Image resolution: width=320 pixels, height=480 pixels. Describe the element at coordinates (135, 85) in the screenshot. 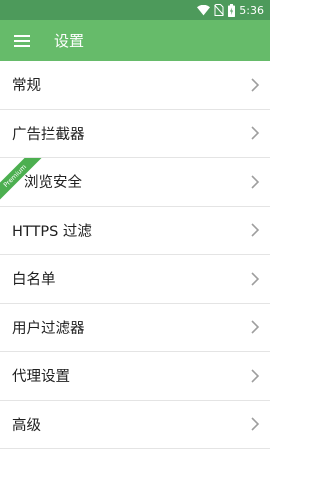

I see `settings-item-general: 常规` at that location.